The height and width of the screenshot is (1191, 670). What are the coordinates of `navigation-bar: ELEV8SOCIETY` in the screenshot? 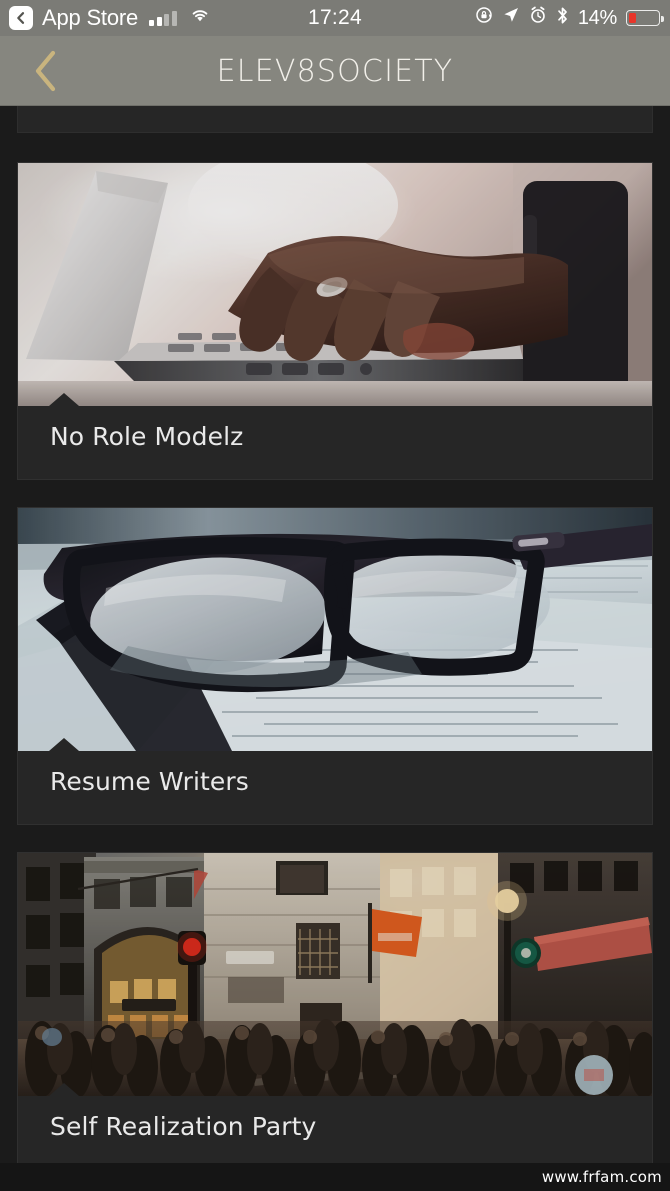 It's located at (335, 71).